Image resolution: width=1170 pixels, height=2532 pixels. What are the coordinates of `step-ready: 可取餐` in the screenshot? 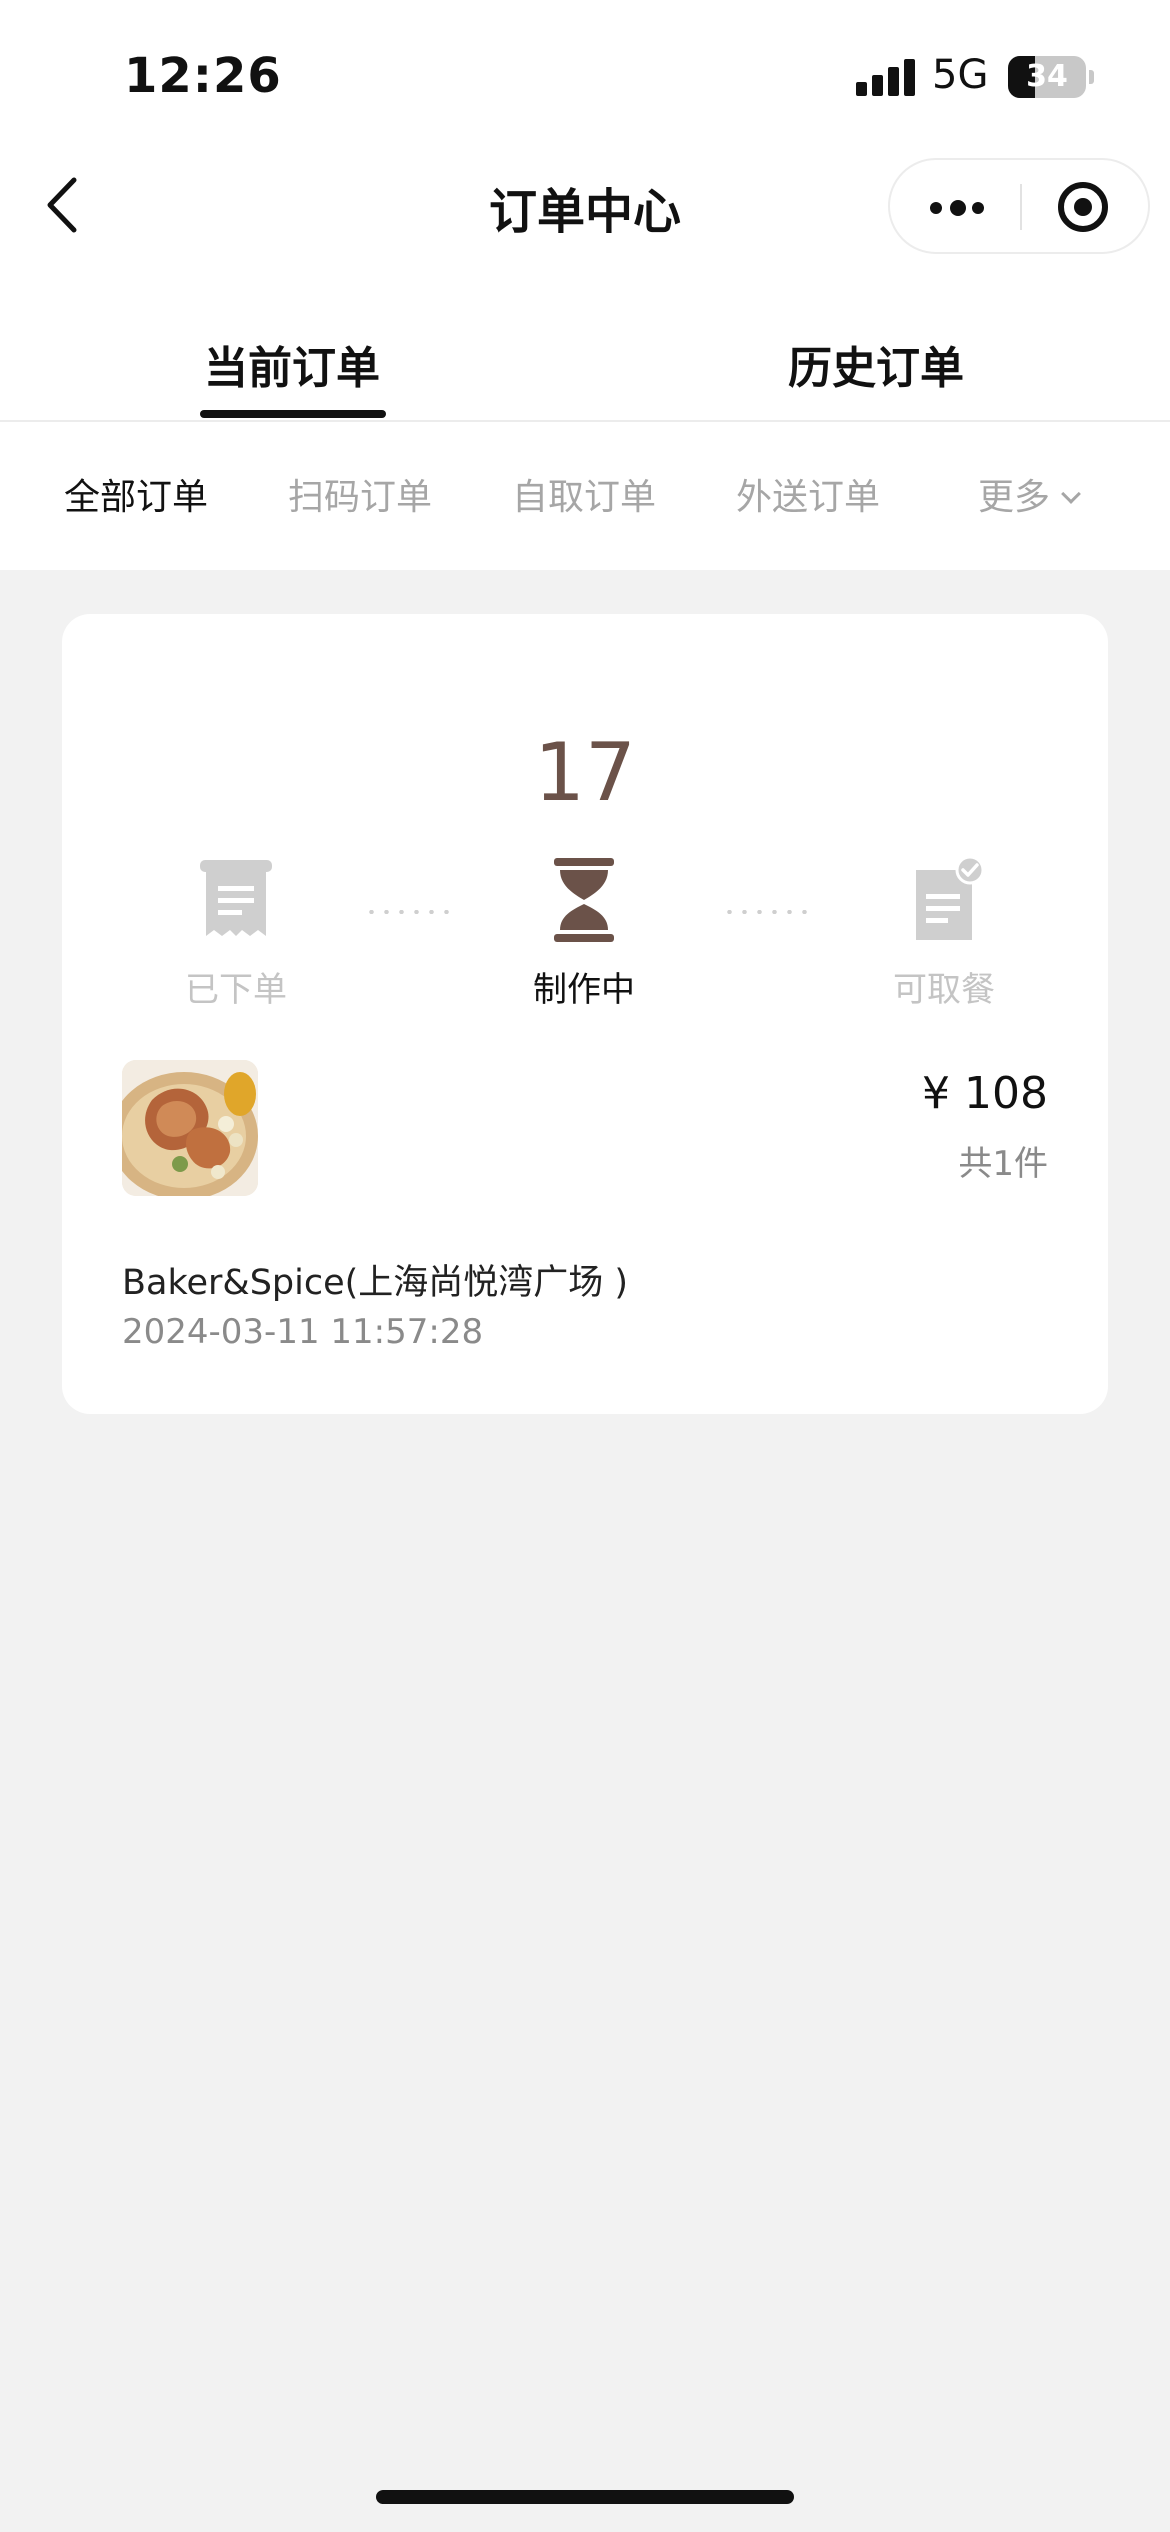 It's located at (944, 933).